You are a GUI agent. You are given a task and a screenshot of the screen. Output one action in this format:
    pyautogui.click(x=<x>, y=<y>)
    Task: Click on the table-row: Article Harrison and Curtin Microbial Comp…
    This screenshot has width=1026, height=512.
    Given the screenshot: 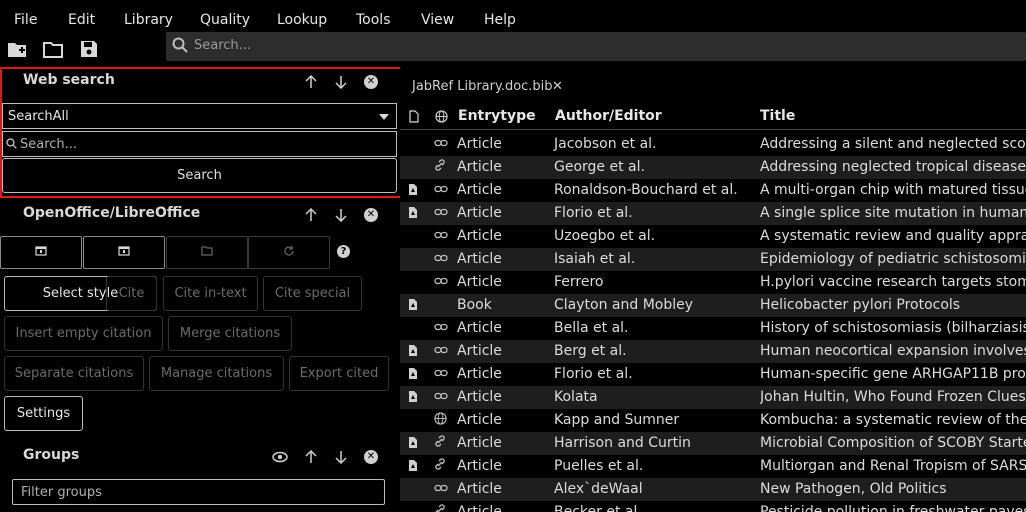 What is the action you would take?
    pyautogui.click(x=713, y=443)
    